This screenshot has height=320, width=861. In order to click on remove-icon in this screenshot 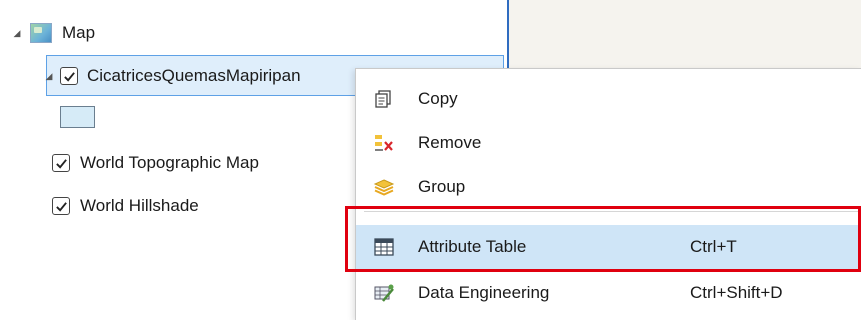, I will do `click(384, 143)`.